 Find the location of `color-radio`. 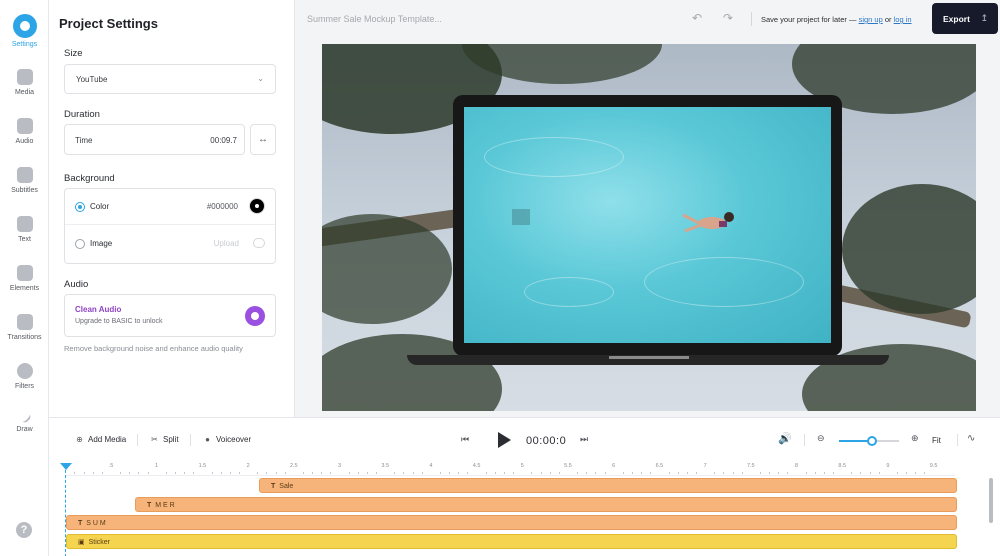

color-radio is located at coordinates (80, 207).